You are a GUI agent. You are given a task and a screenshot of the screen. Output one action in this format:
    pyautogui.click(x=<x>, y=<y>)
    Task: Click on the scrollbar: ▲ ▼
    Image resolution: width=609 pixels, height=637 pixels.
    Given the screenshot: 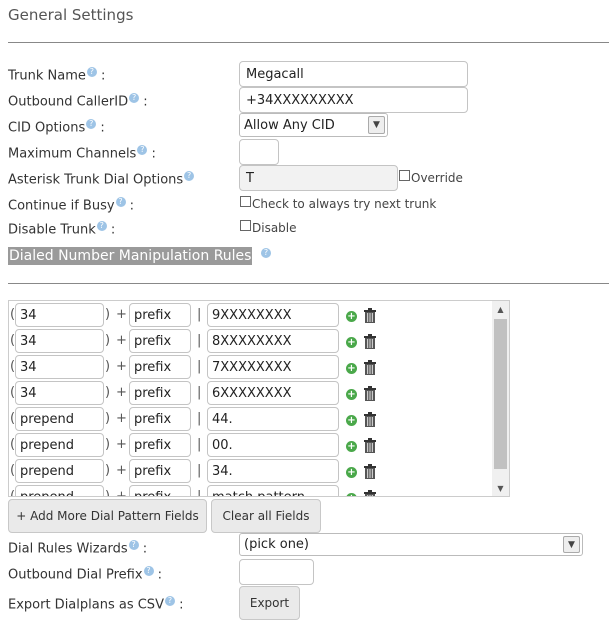 What is the action you would take?
    pyautogui.click(x=500, y=398)
    